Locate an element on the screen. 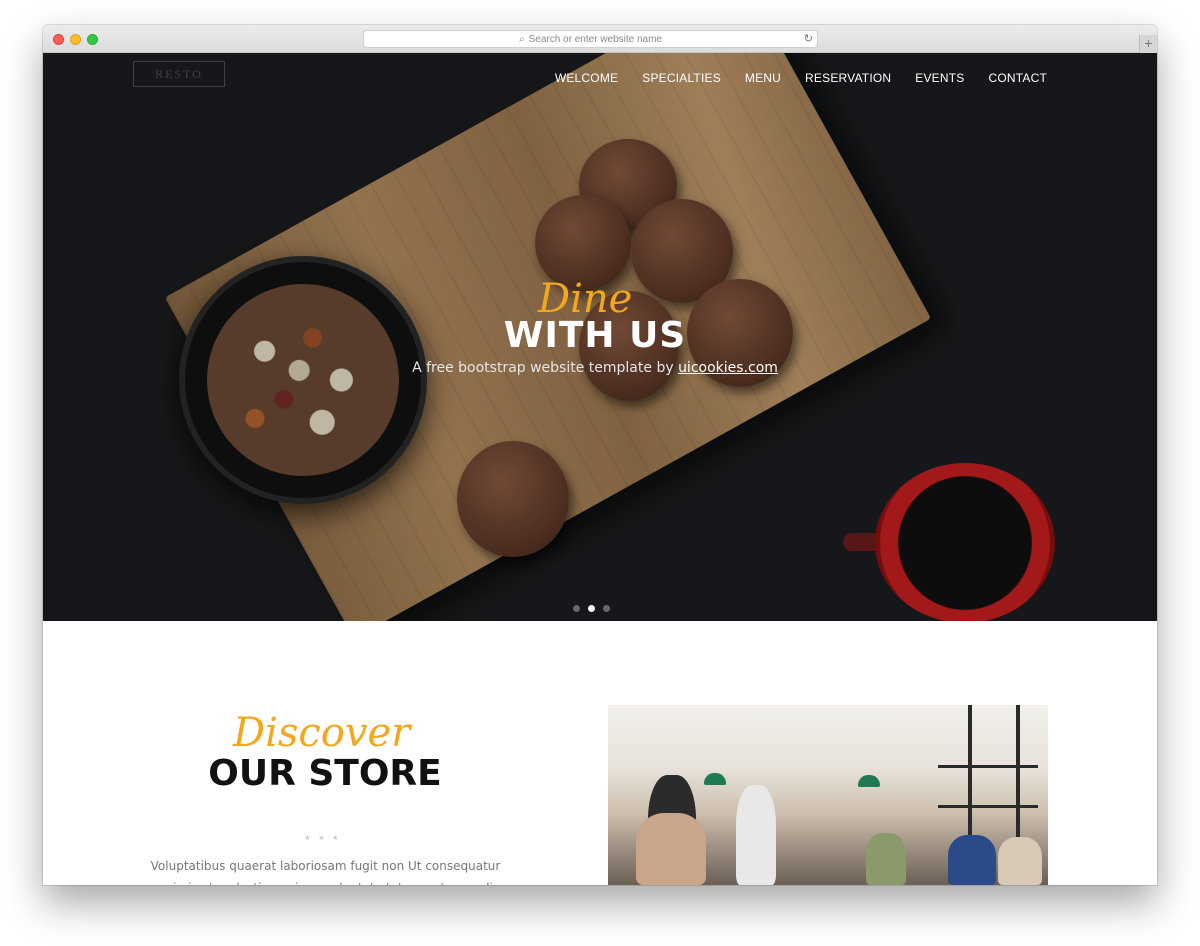 The image size is (1200, 946). hero-script-word: Dine is located at coordinates (585, 299).